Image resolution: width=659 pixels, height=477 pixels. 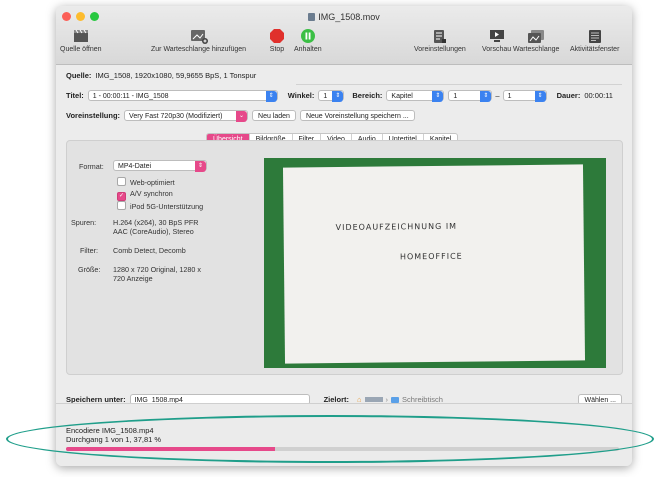 I want to click on preset-select: Very Fast 720p30 (Modifiziert) ⌄, so click(x=186, y=116).